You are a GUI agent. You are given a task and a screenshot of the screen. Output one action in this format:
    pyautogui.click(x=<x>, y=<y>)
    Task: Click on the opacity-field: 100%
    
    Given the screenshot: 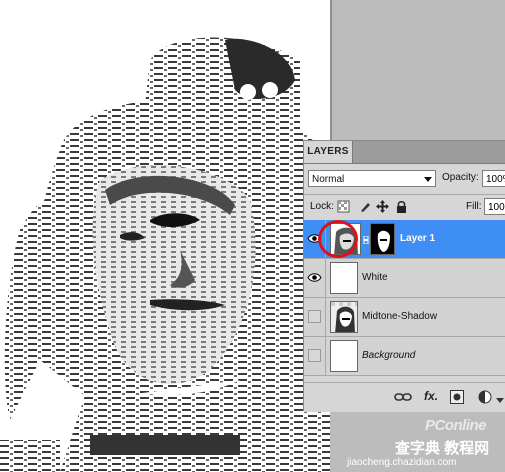 What is the action you would take?
    pyautogui.click(x=493, y=178)
    